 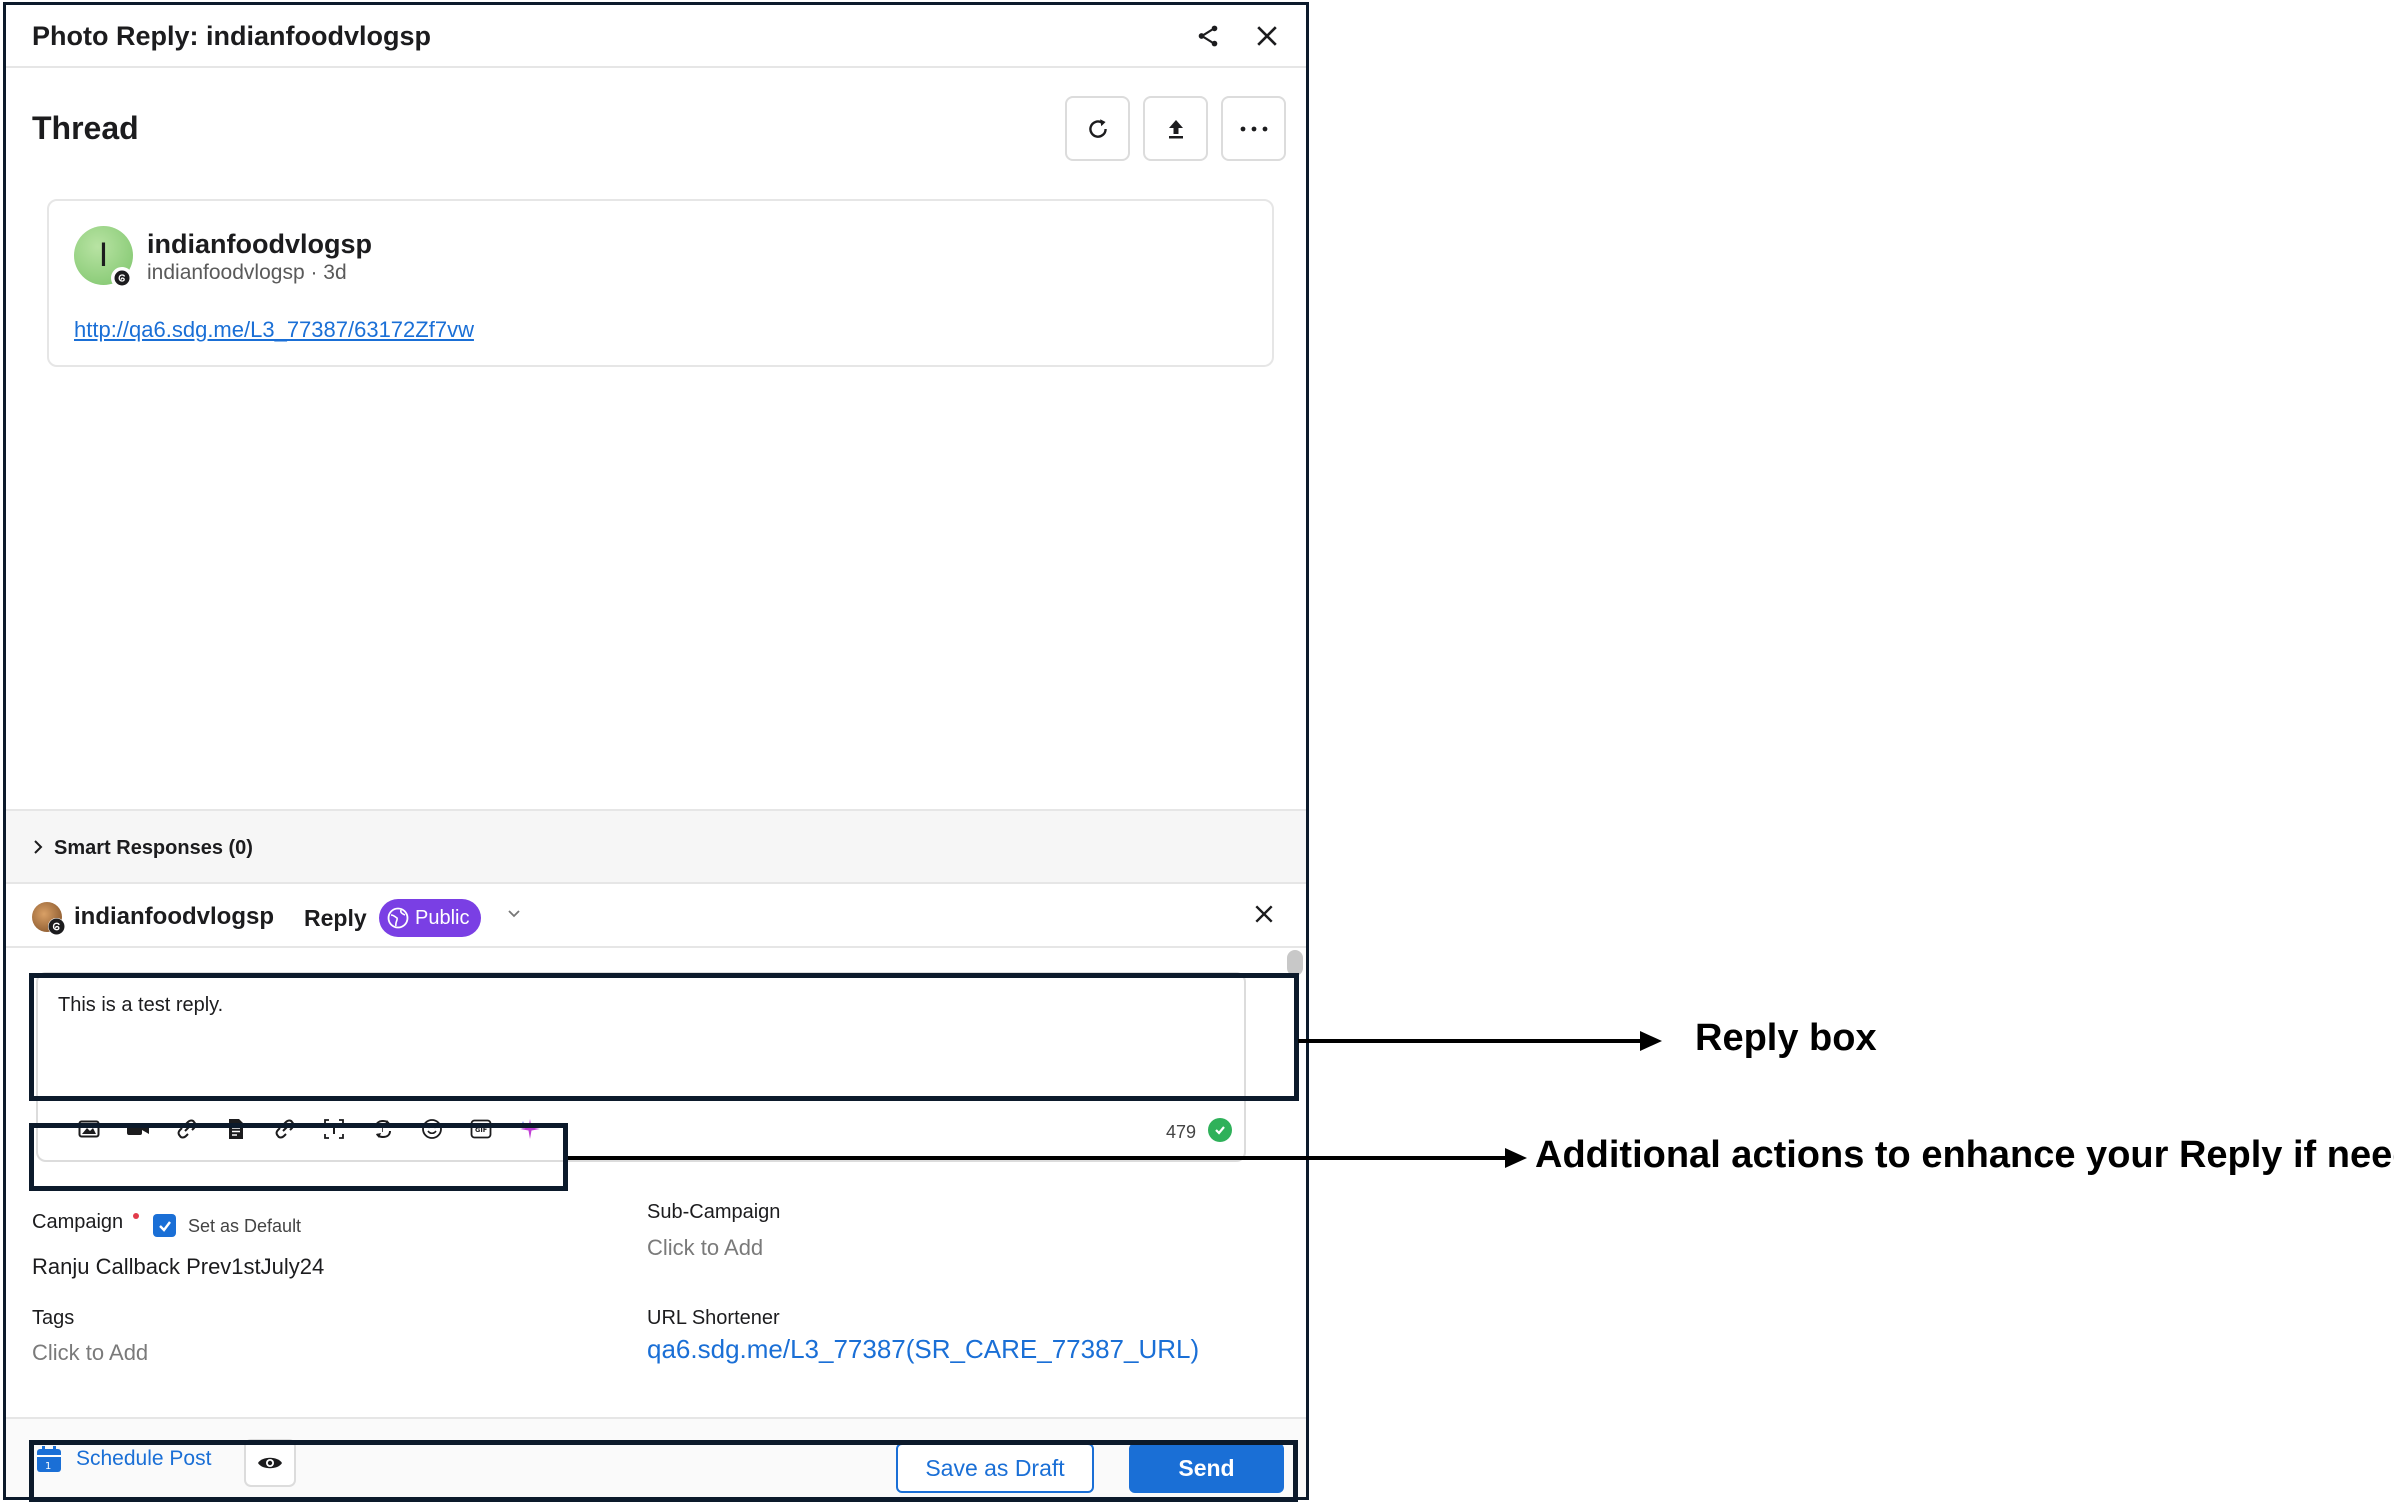 I want to click on campaign-value: Ranju Callback Prev1stJuly24, so click(x=178, y=1267).